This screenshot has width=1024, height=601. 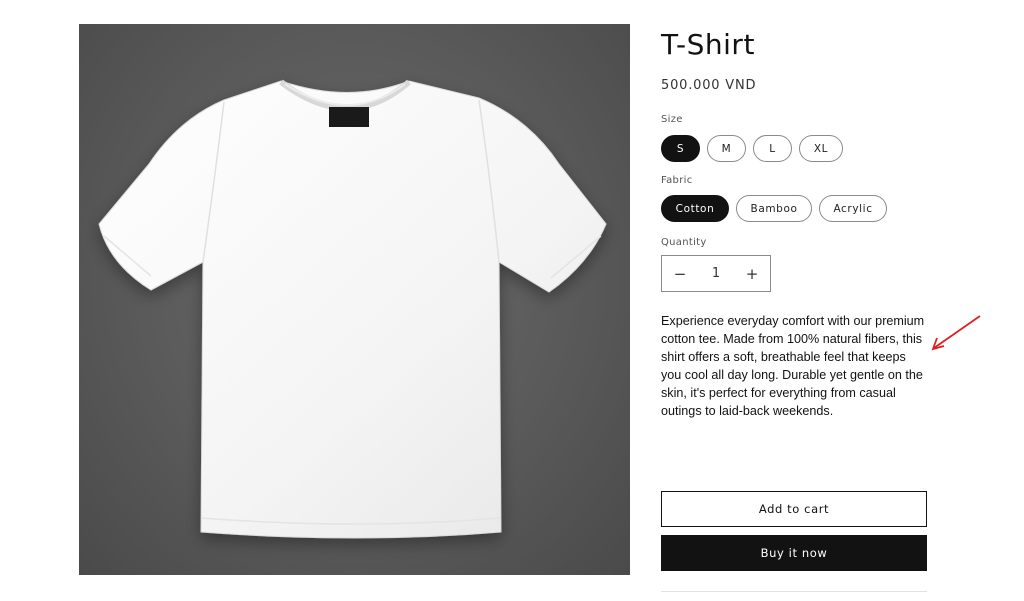 I want to click on quantity-input: 1, so click(x=716, y=273).